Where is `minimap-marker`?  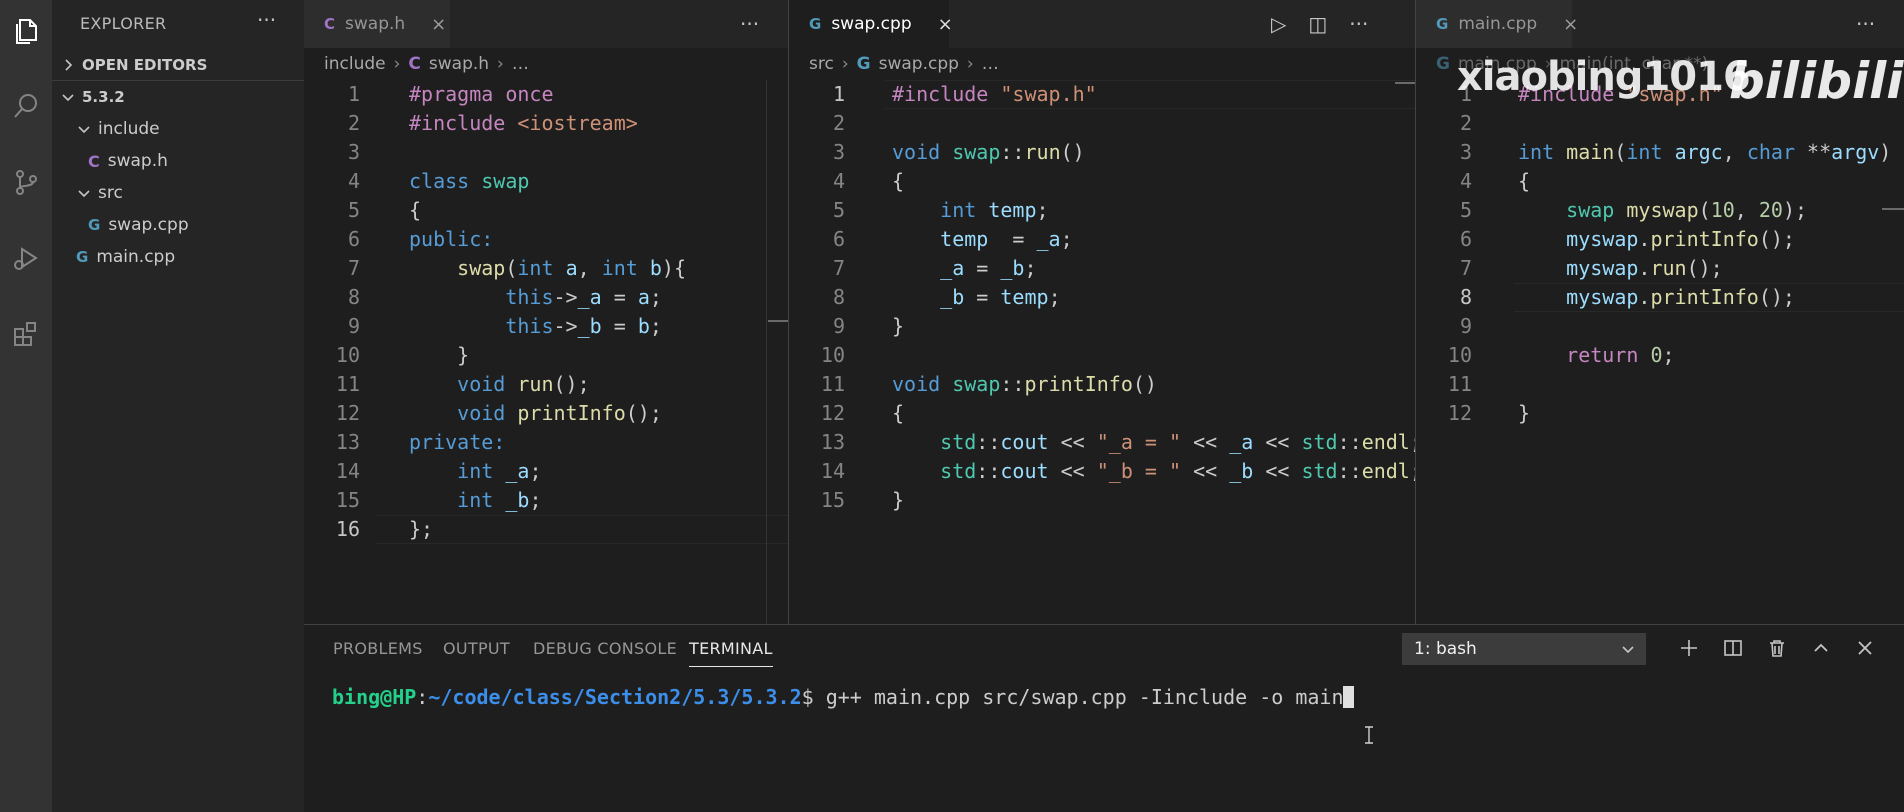
minimap-marker is located at coordinates (778, 321).